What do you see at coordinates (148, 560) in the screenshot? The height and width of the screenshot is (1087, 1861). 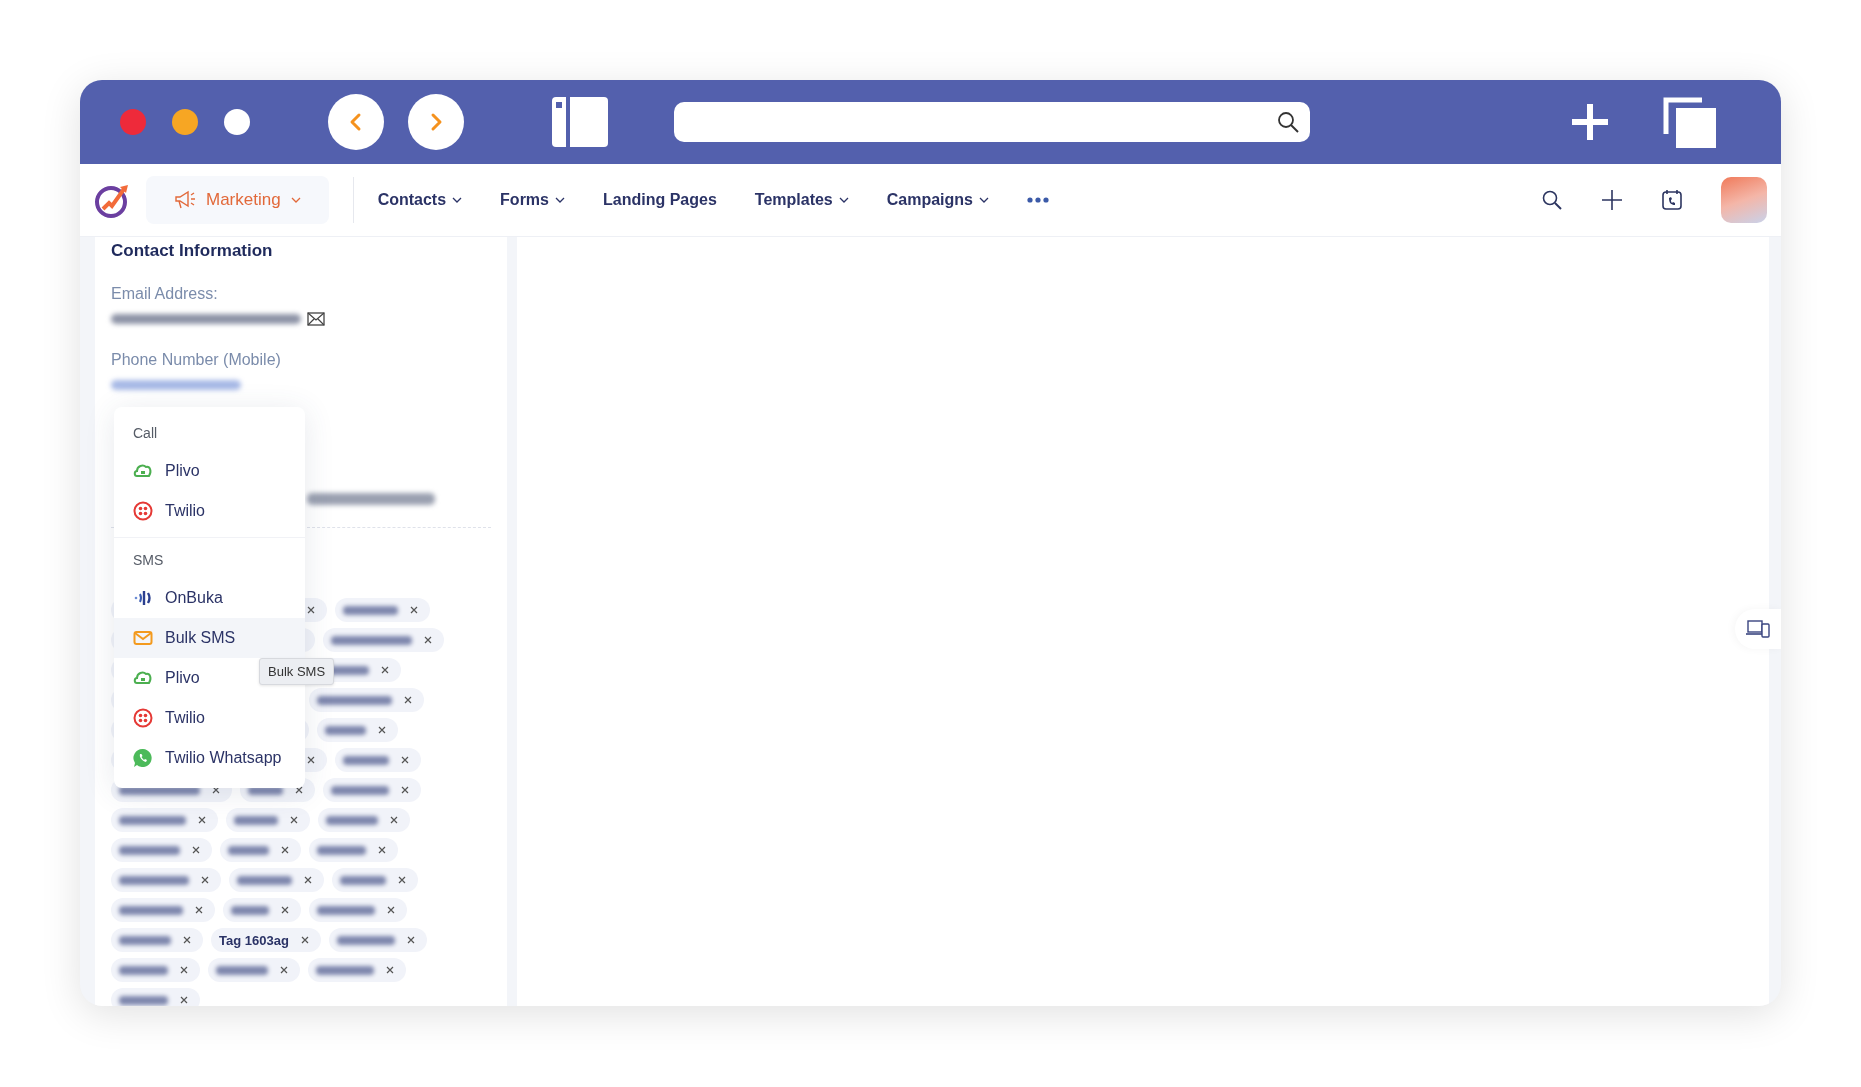 I see `menu-group-heading: SMS` at bounding box center [148, 560].